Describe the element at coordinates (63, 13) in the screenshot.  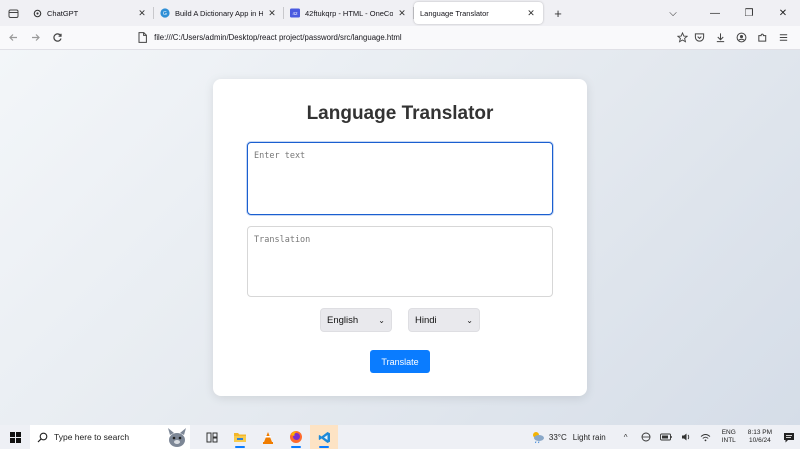
I see `tab-title: ChatGPT` at that location.